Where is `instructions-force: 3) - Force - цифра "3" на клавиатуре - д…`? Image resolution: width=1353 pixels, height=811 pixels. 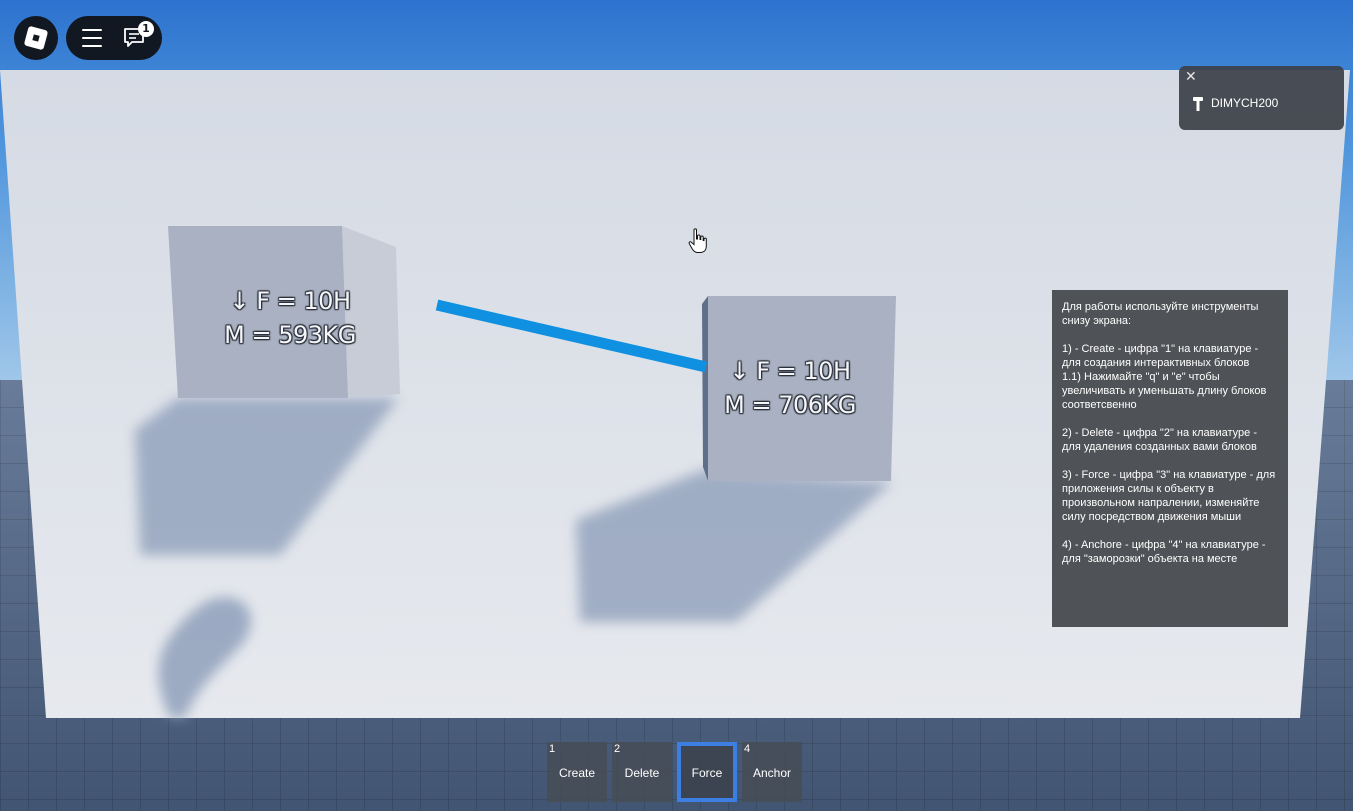 instructions-force: 3) - Force - цифра "3" на клавиатуре - д… is located at coordinates (1169, 496).